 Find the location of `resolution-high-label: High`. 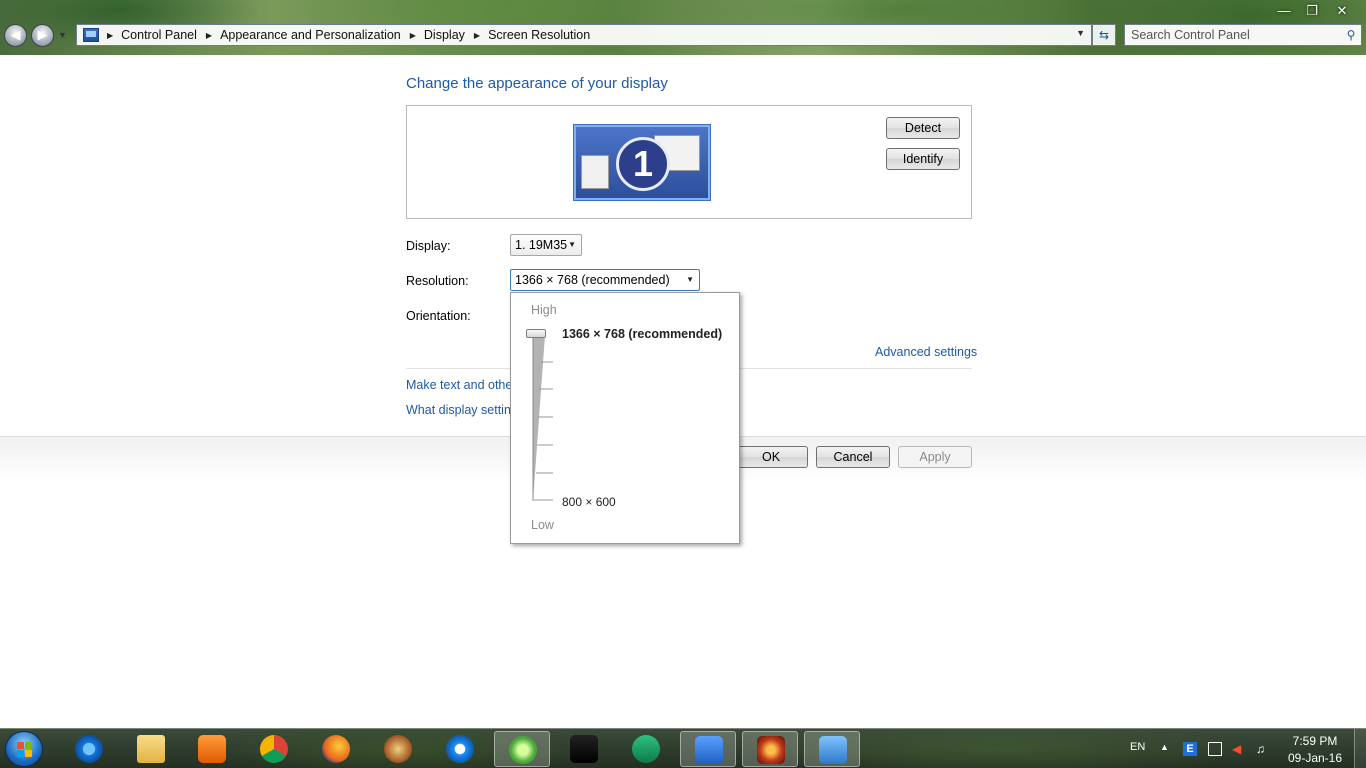

resolution-high-label: High is located at coordinates (544, 310).